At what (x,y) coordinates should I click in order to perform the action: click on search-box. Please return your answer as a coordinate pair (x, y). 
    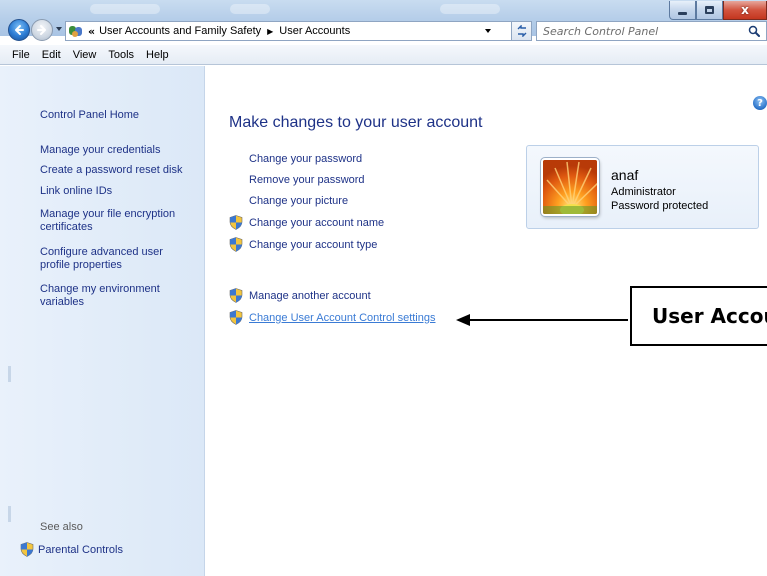
    Looking at the image, I should click on (651, 31).